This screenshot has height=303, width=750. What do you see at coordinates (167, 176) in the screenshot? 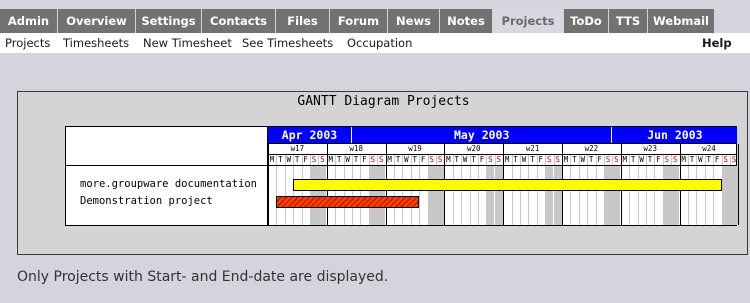
I see `project-label-column` at bounding box center [167, 176].